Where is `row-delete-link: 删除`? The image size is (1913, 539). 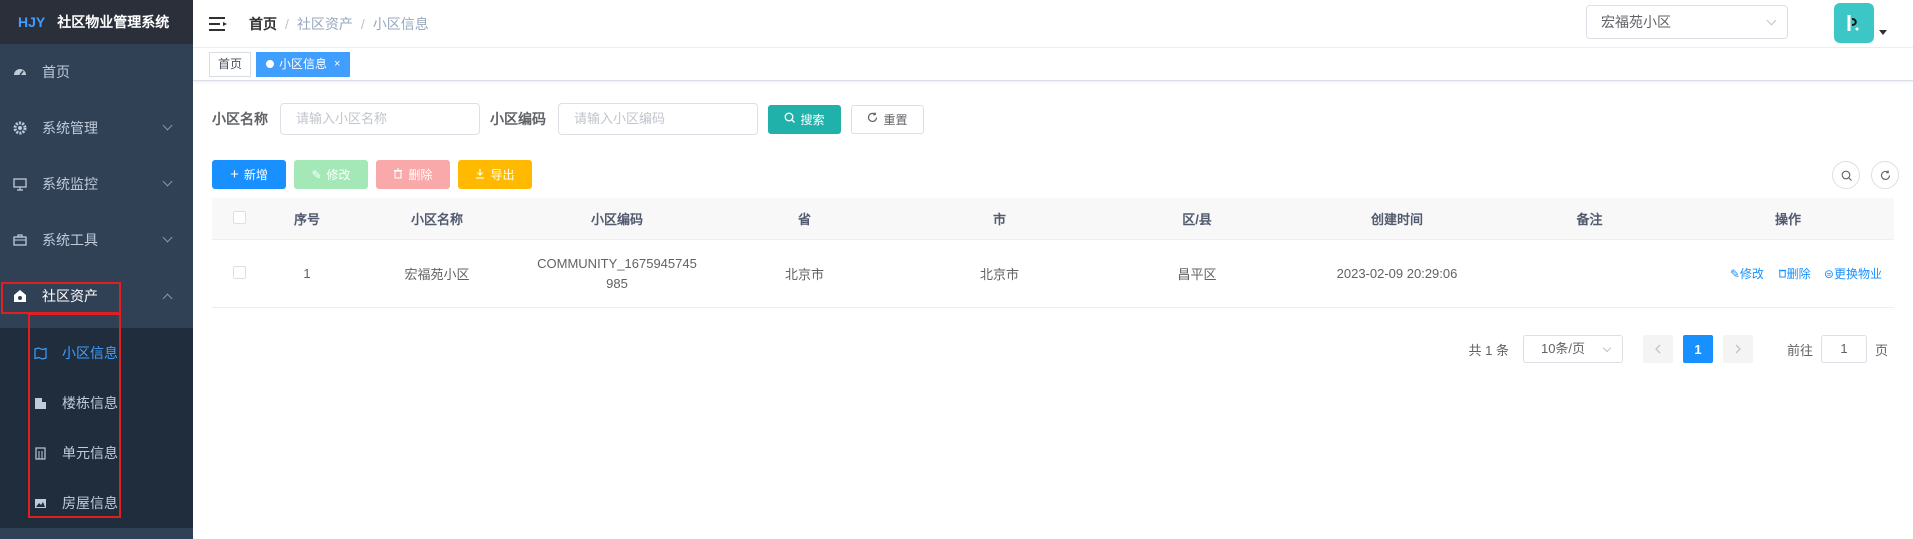
row-delete-link: 删除 is located at coordinates (1796, 274).